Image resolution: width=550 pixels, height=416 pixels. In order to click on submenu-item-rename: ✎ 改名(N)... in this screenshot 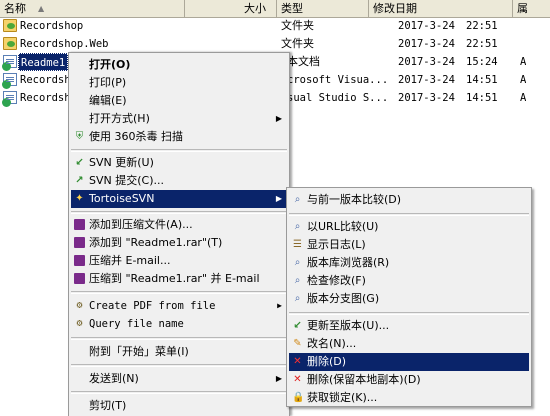, I will do `click(409, 344)`.